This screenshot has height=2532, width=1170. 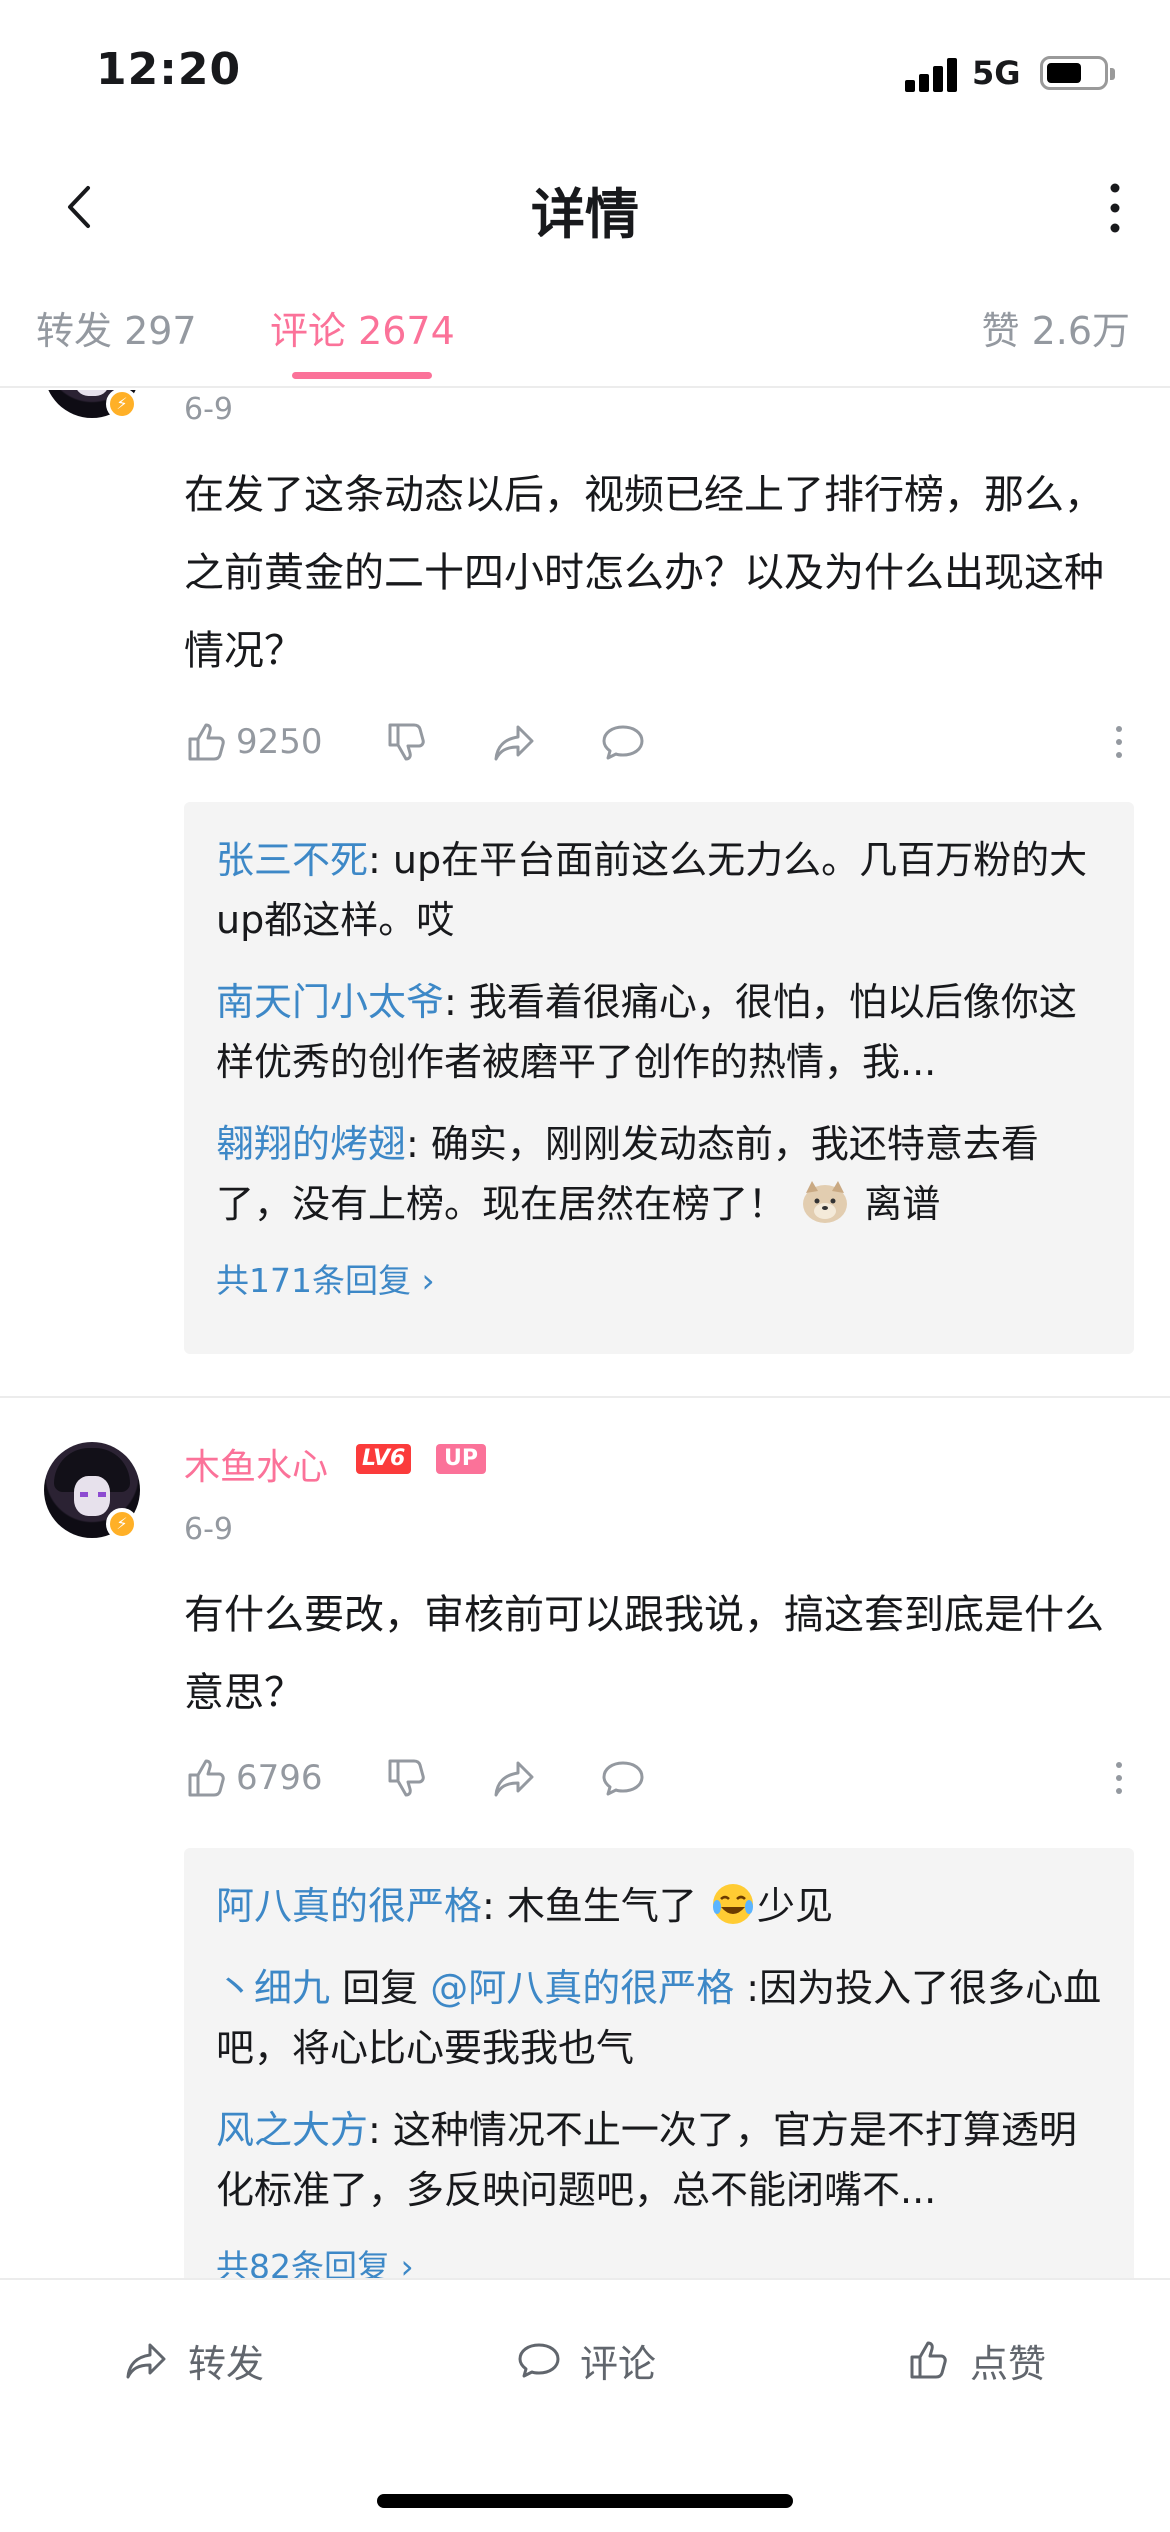 What do you see at coordinates (311, 1144) in the screenshot?
I see `reply-author: 翱翔的烤翅` at bounding box center [311, 1144].